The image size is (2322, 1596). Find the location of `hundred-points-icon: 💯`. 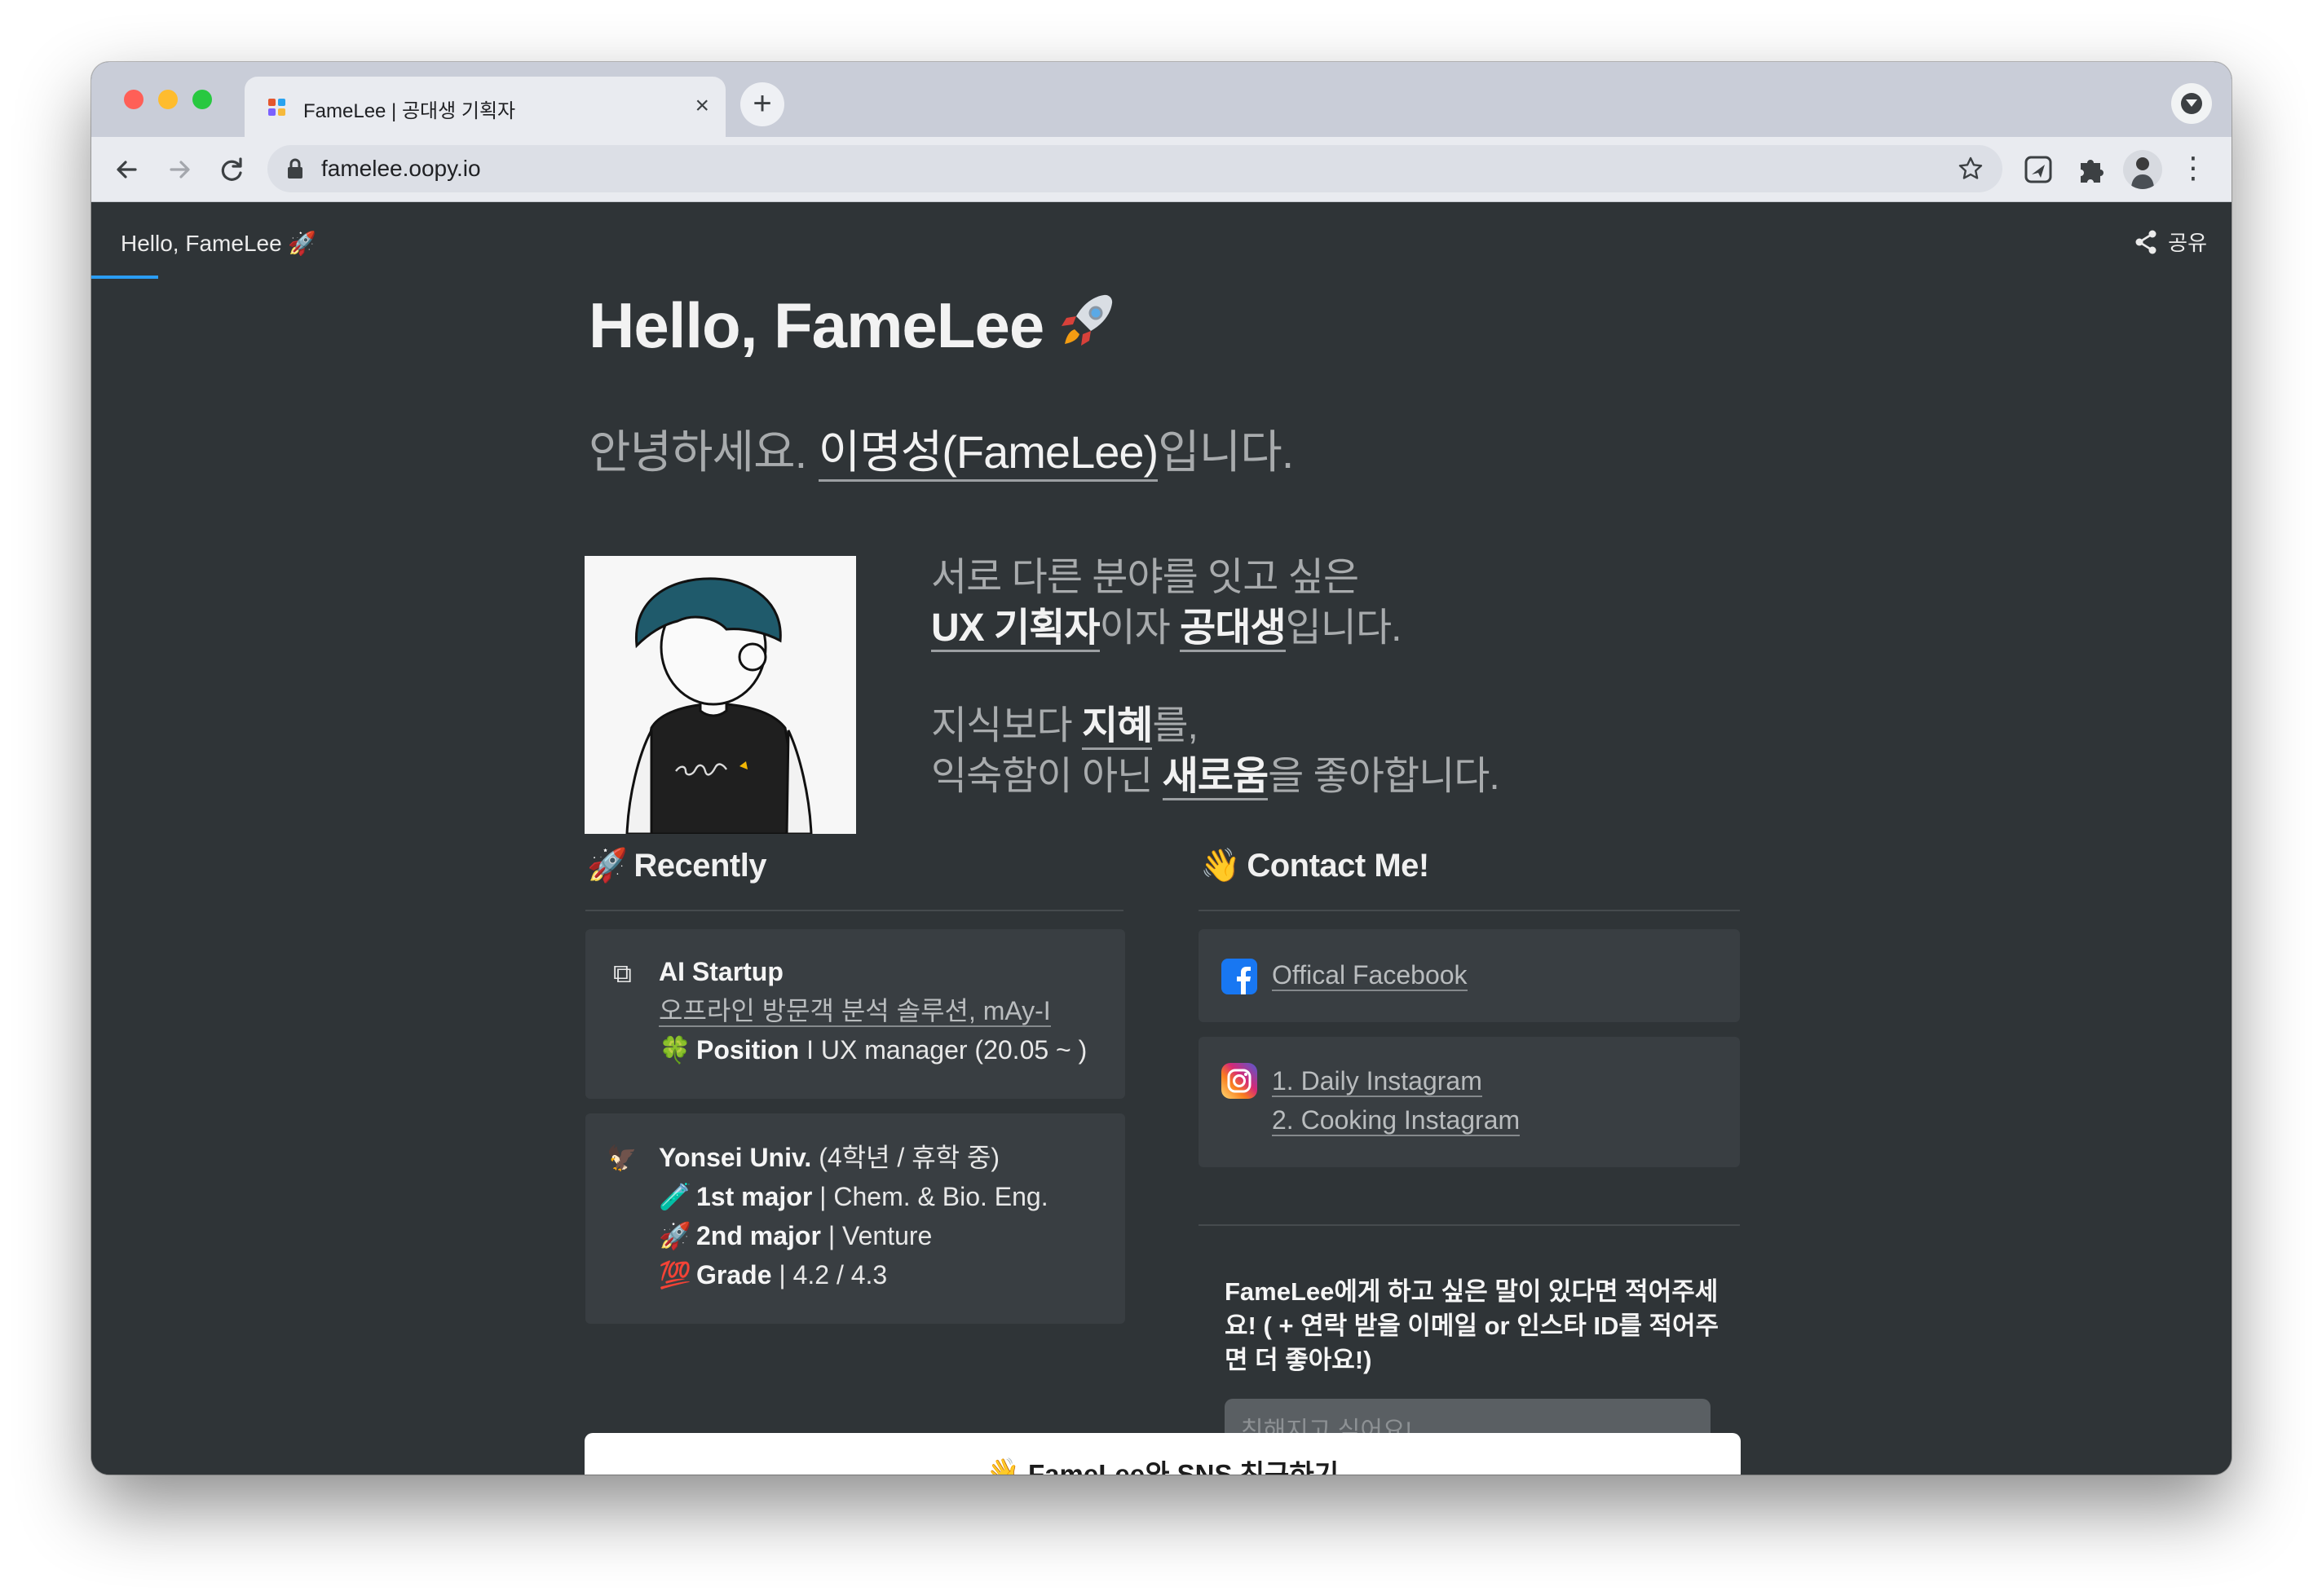

hundred-points-icon: 💯 is located at coordinates (675, 1275).